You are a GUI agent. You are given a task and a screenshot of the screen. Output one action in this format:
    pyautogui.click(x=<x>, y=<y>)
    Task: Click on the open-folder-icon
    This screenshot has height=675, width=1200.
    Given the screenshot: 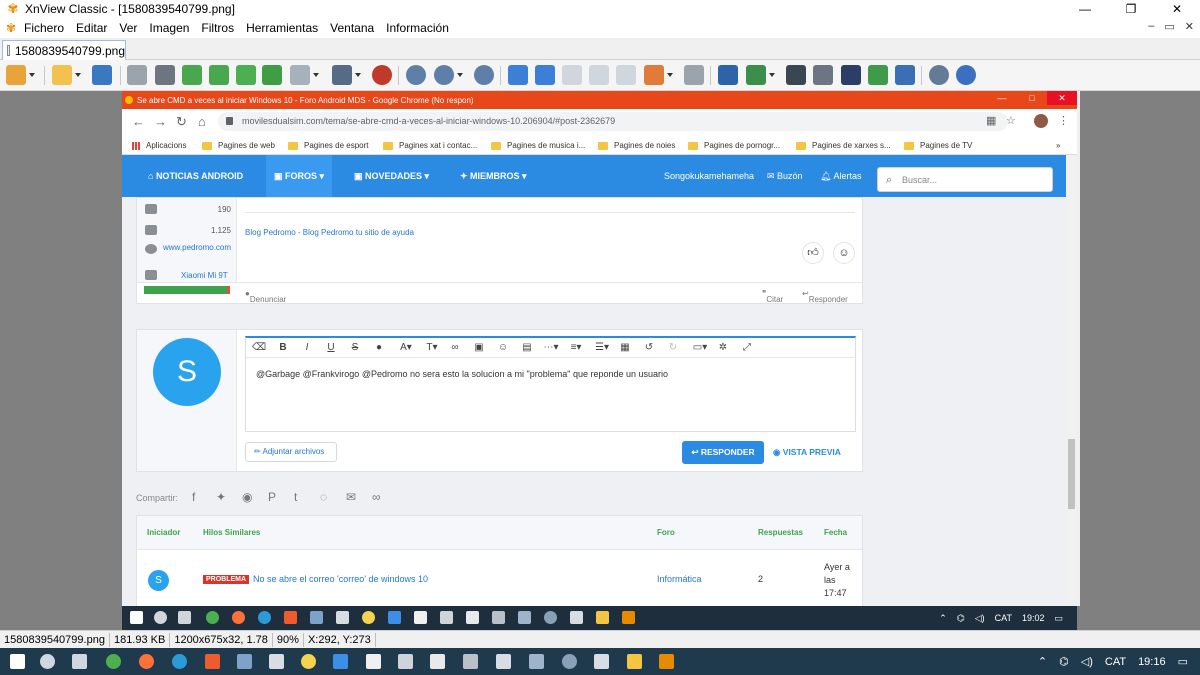 What is the action you would take?
    pyautogui.click(x=66, y=75)
    